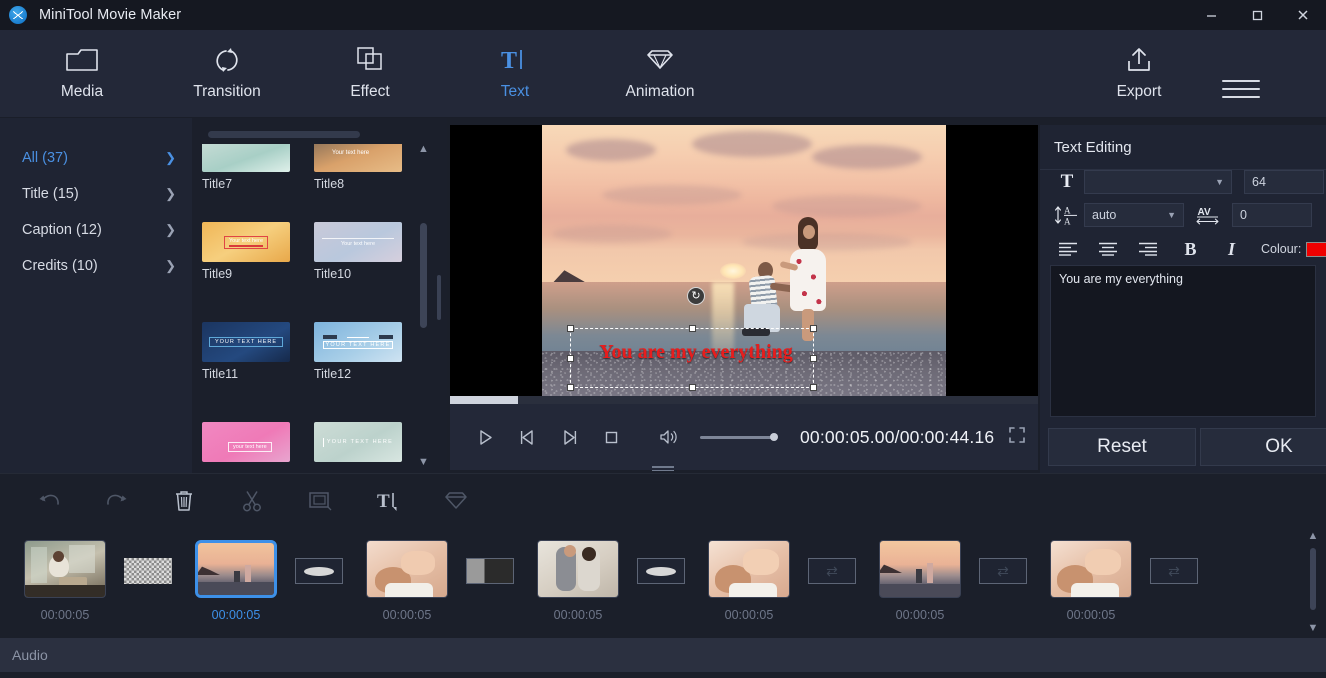  I want to click on template-item: YOUR TEXT HERE Title12, so click(358, 351).